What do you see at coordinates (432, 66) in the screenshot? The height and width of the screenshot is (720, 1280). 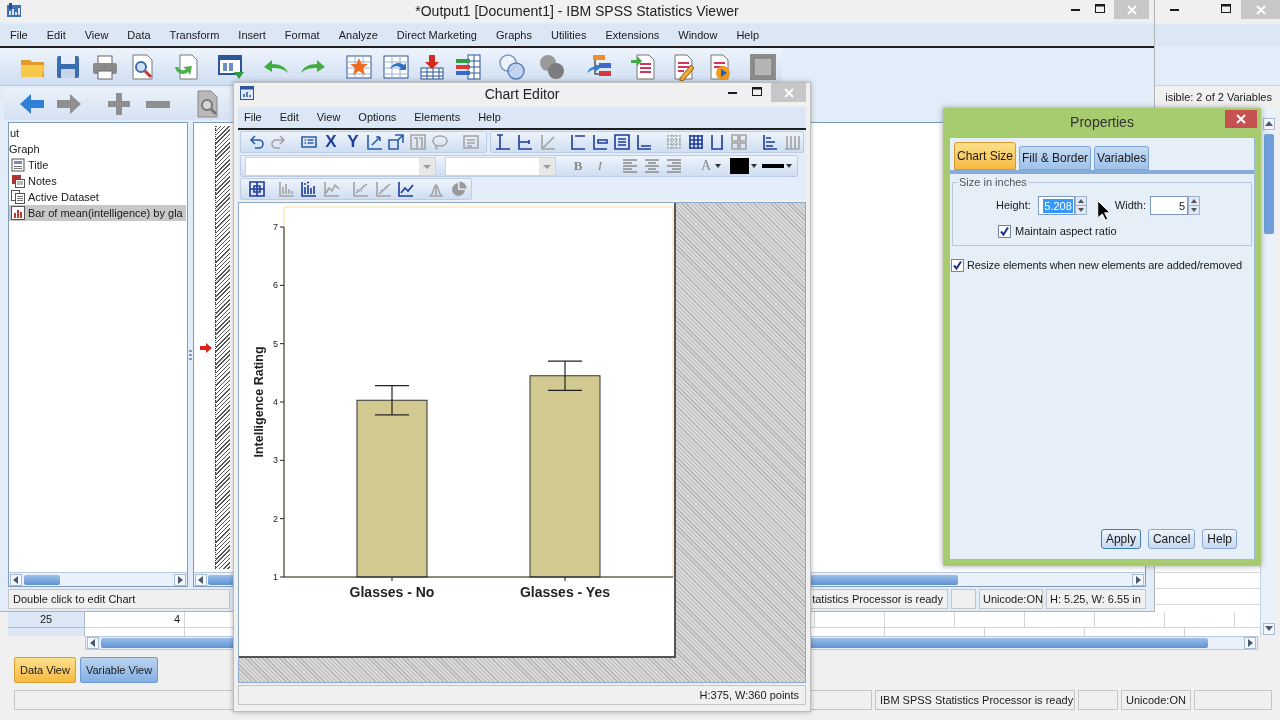 I see `table-download-icon` at bounding box center [432, 66].